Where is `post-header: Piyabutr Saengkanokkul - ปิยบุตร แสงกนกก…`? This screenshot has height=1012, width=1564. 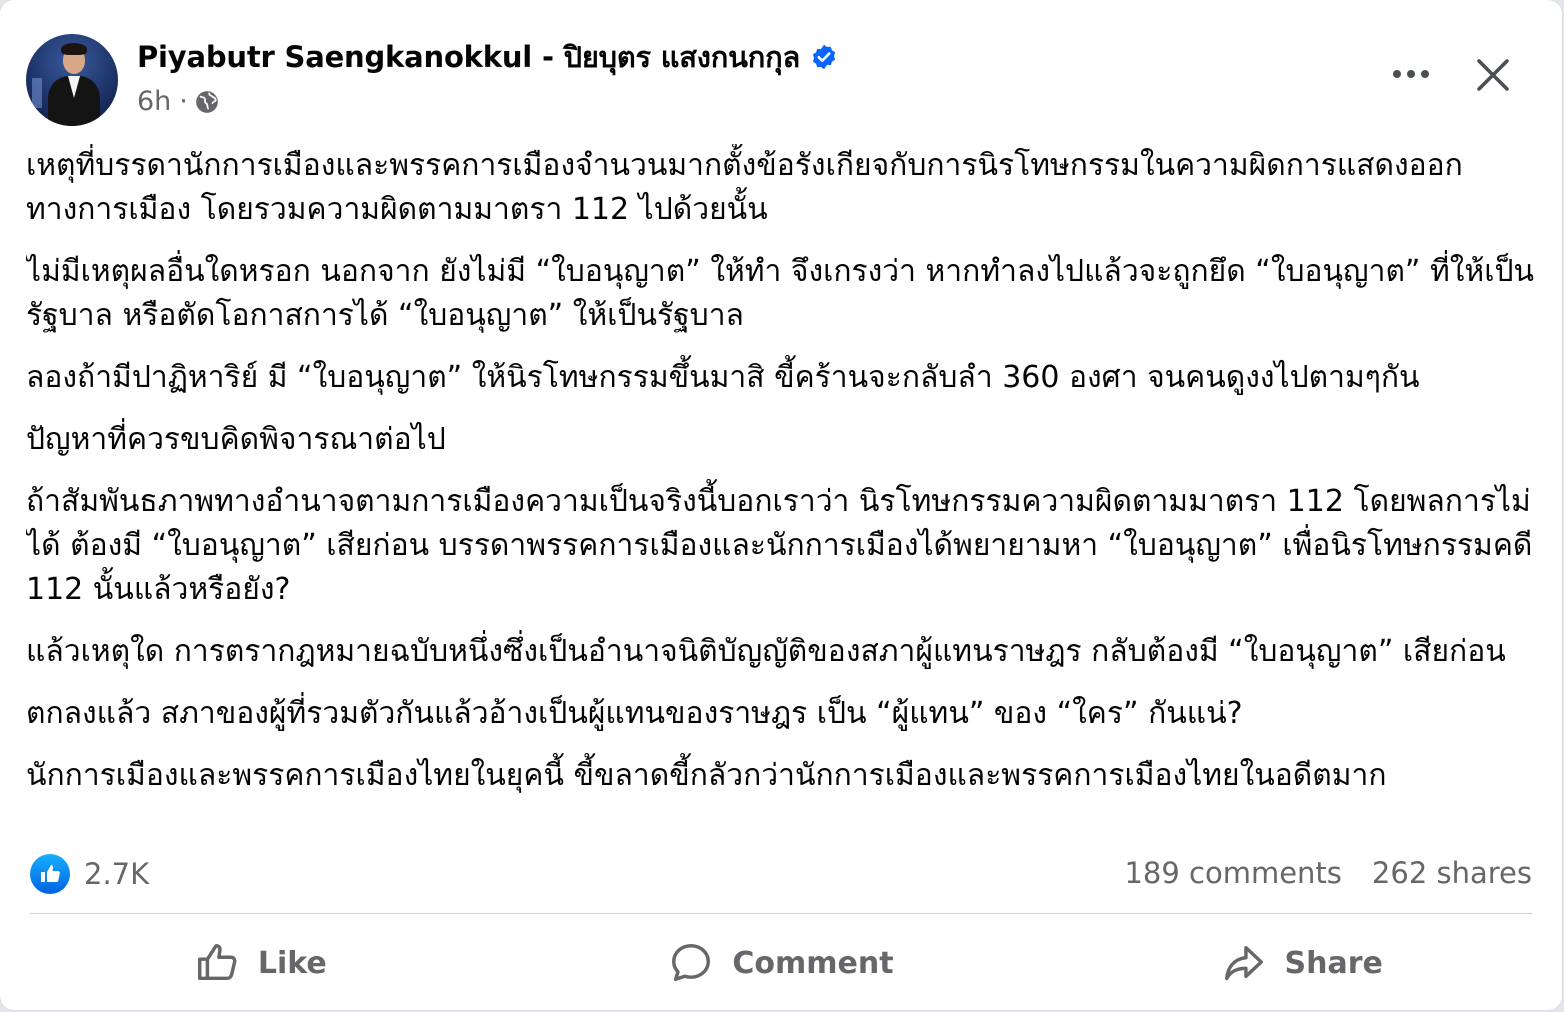 post-header: Piyabutr Saengkanokkul - ปิยบุตร แสงกนกก… is located at coordinates (781, 70).